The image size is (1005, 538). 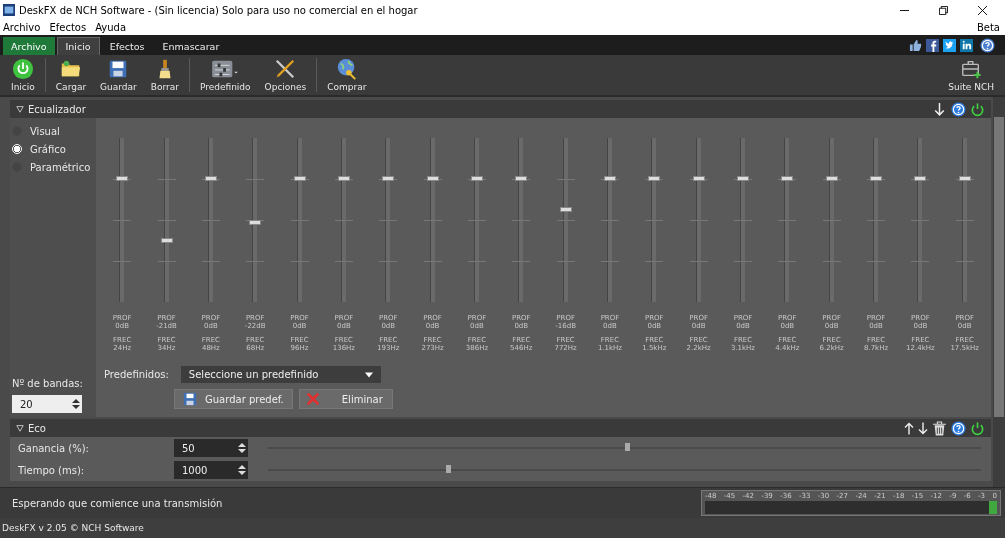 What do you see at coordinates (54, 448) in the screenshot?
I see `param-label: Ganancia (%):` at bounding box center [54, 448].